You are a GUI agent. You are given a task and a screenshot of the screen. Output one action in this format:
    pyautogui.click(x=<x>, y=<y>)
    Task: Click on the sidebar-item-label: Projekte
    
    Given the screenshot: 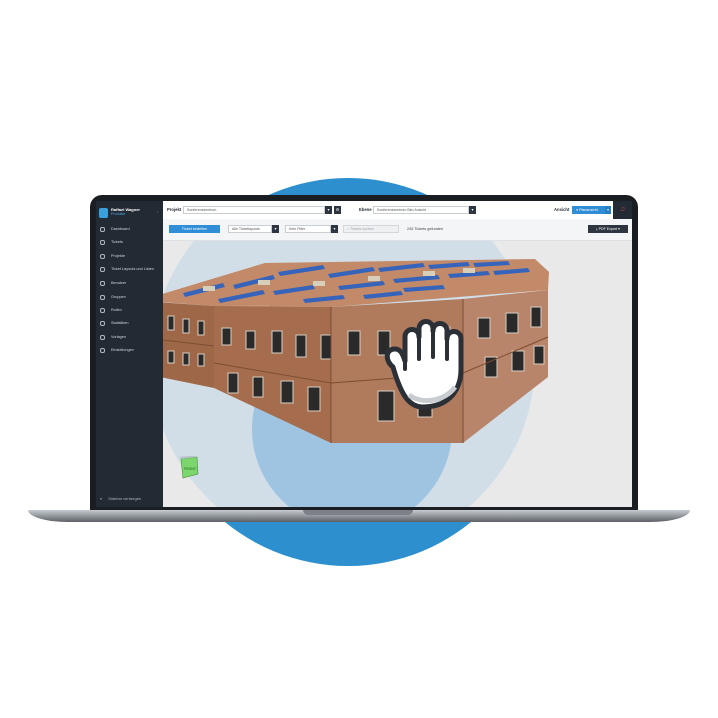 What is the action you would take?
    pyautogui.click(x=118, y=256)
    